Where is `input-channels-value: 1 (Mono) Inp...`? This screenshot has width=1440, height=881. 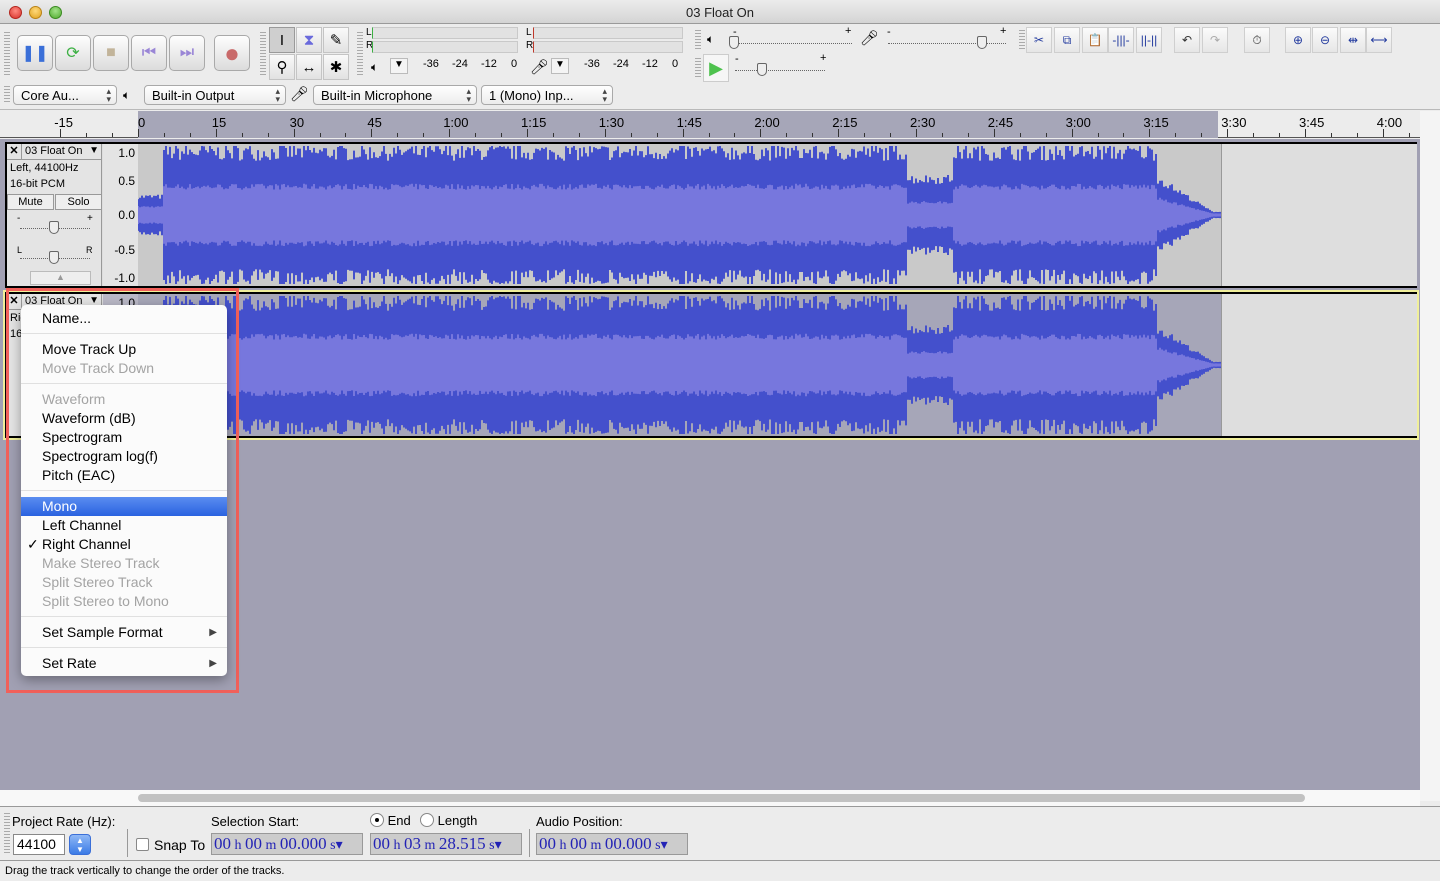
input-channels-value: 1 (Mono) Inp... is located at coordinates (531, 95).